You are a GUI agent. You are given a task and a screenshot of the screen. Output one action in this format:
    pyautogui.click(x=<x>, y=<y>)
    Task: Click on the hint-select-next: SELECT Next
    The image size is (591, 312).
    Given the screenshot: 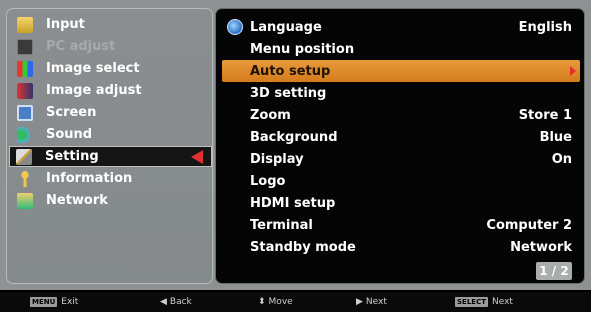 What is the action you would take?
    pyautogui.click(x=484, y=302)
    